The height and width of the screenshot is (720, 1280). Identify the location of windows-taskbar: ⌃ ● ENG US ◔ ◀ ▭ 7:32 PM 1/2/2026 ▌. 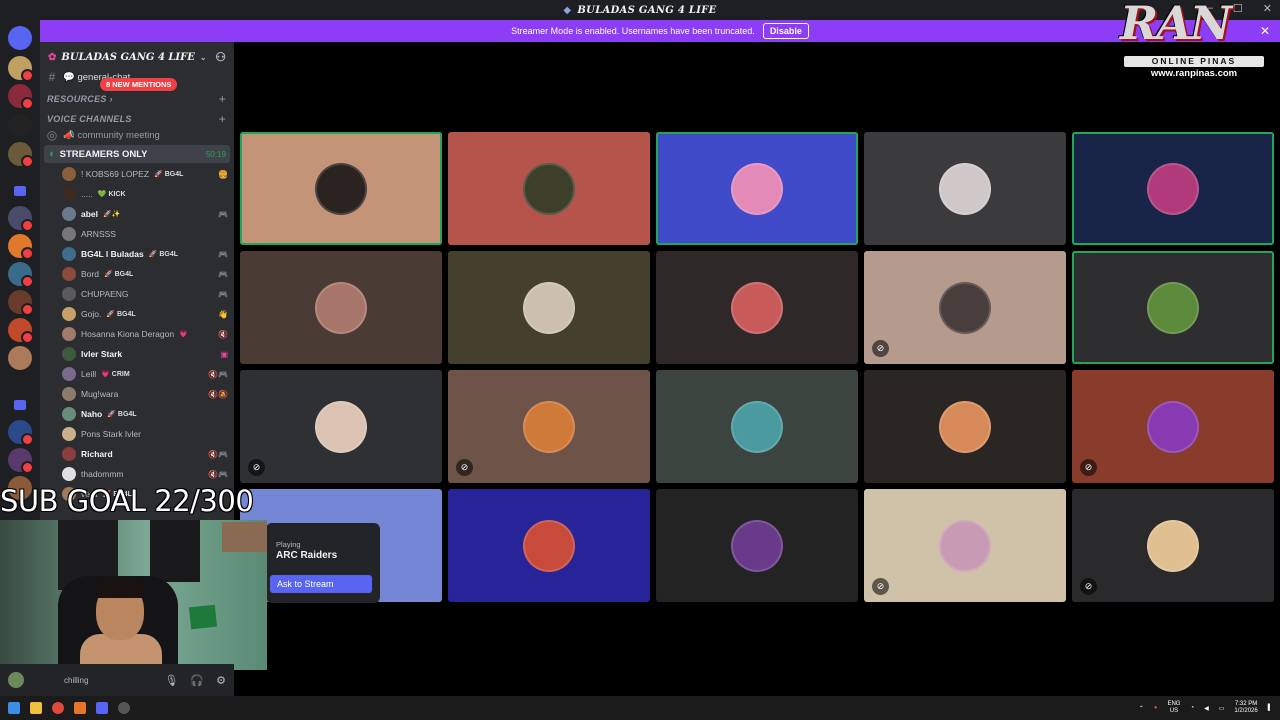
(640, 708).